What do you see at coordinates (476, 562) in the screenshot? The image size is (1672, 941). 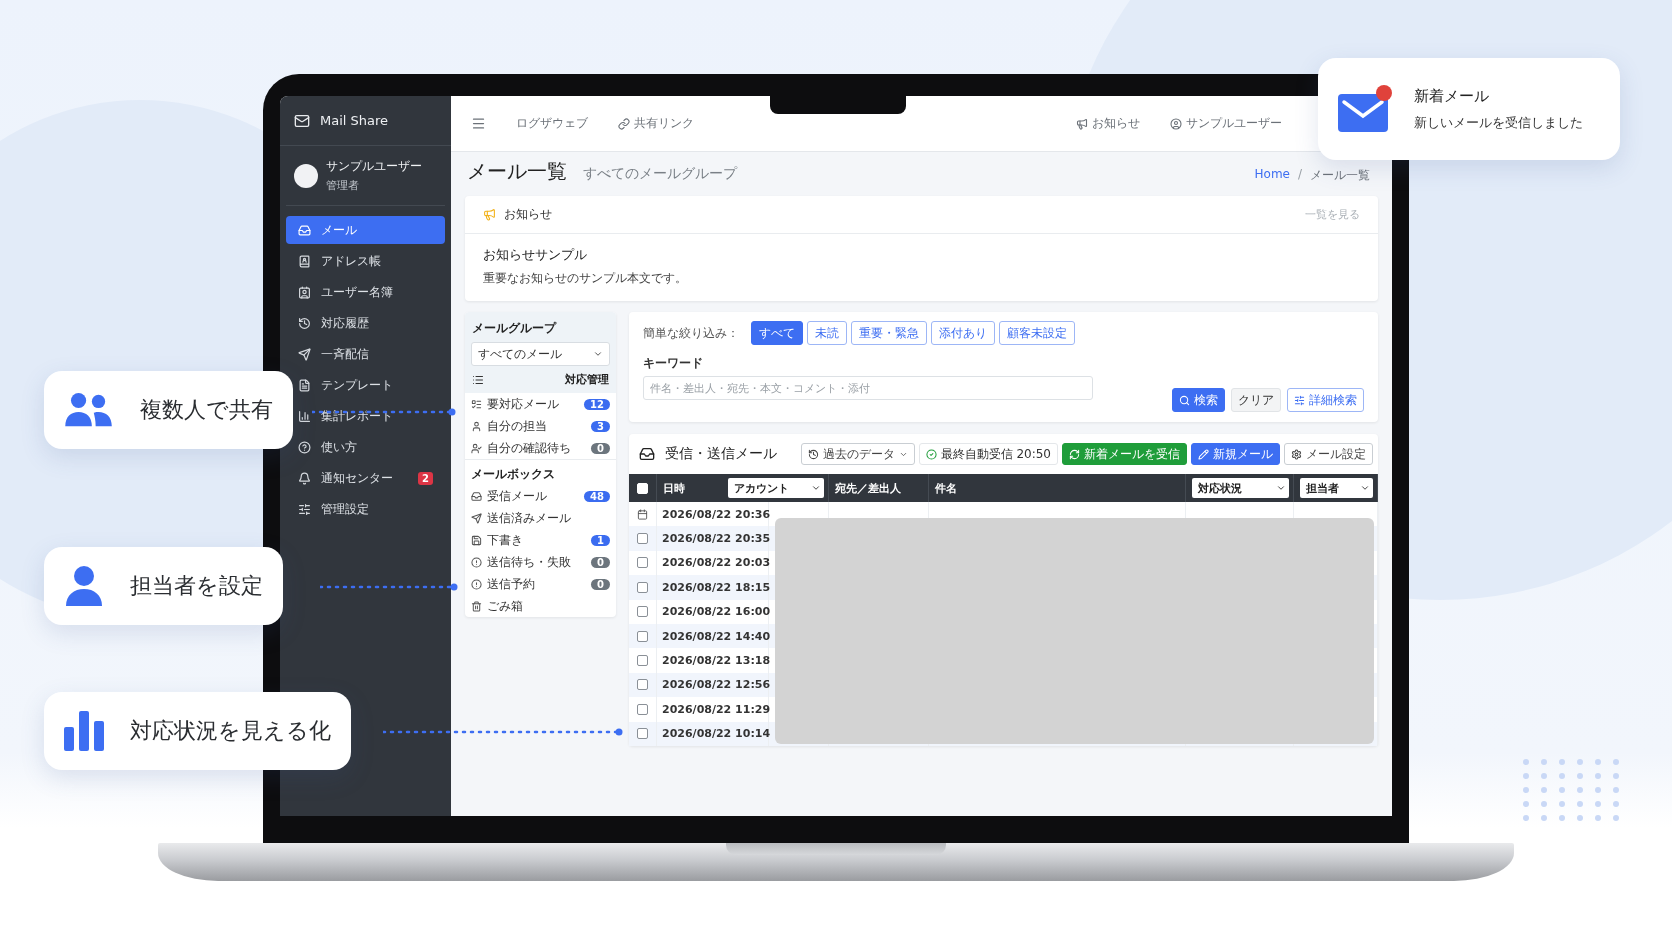 I see `alert-icon` at bounding box center [476, 562].